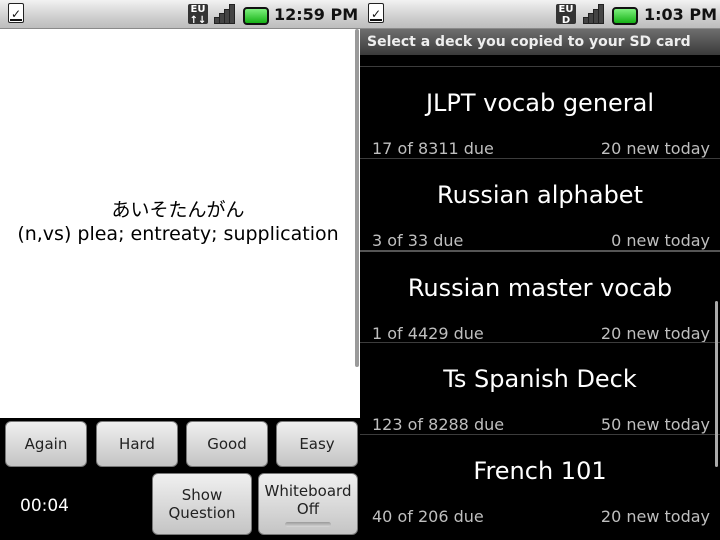  Describe the element at coordinates (180, 14) in the screenshot. I see `status-bar: ✓ EU ↑↓ 12:59 PM` at that location.